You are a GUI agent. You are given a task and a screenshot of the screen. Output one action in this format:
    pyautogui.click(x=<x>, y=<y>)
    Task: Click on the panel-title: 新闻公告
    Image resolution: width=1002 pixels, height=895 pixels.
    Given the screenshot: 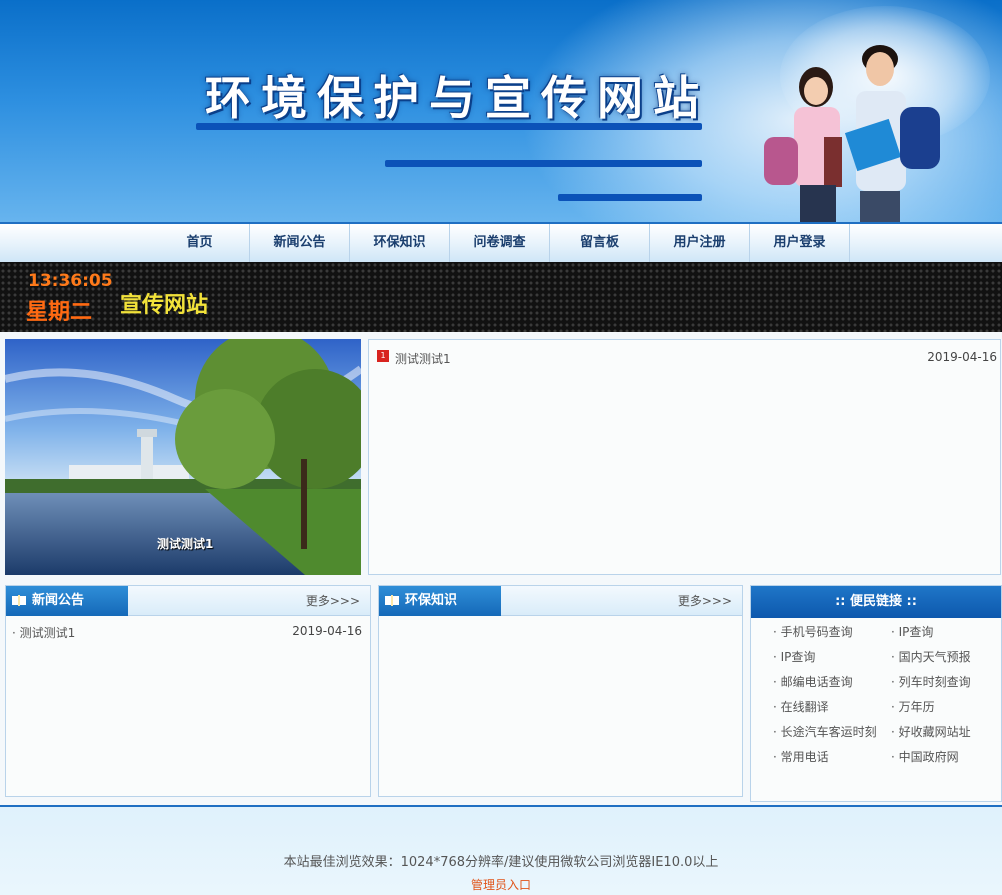 What is the action you would take?
    pyautogui.click(x=67, y=601)
    